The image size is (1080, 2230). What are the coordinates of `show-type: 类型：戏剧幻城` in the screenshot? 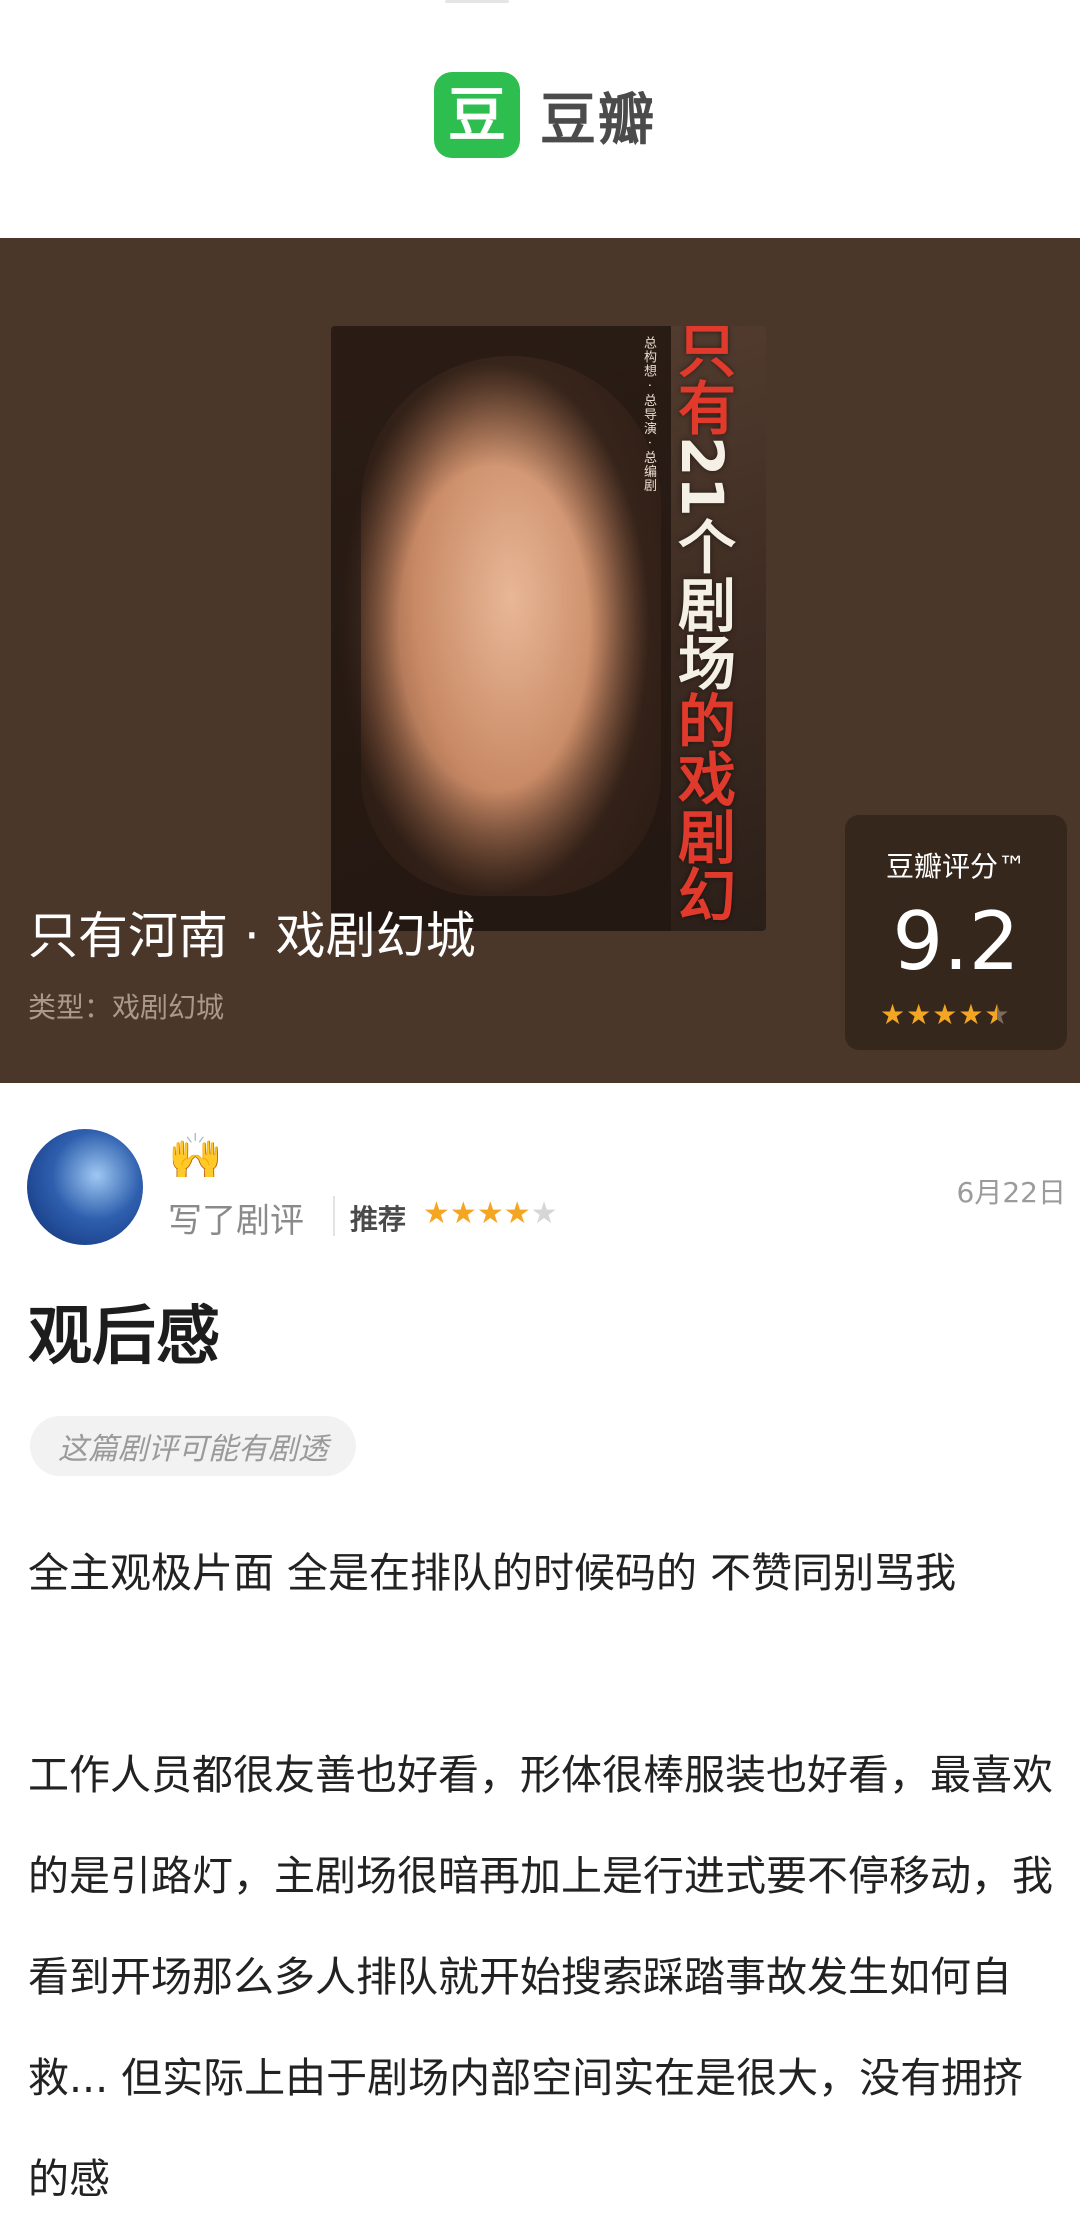 It's located at (126, 1006).